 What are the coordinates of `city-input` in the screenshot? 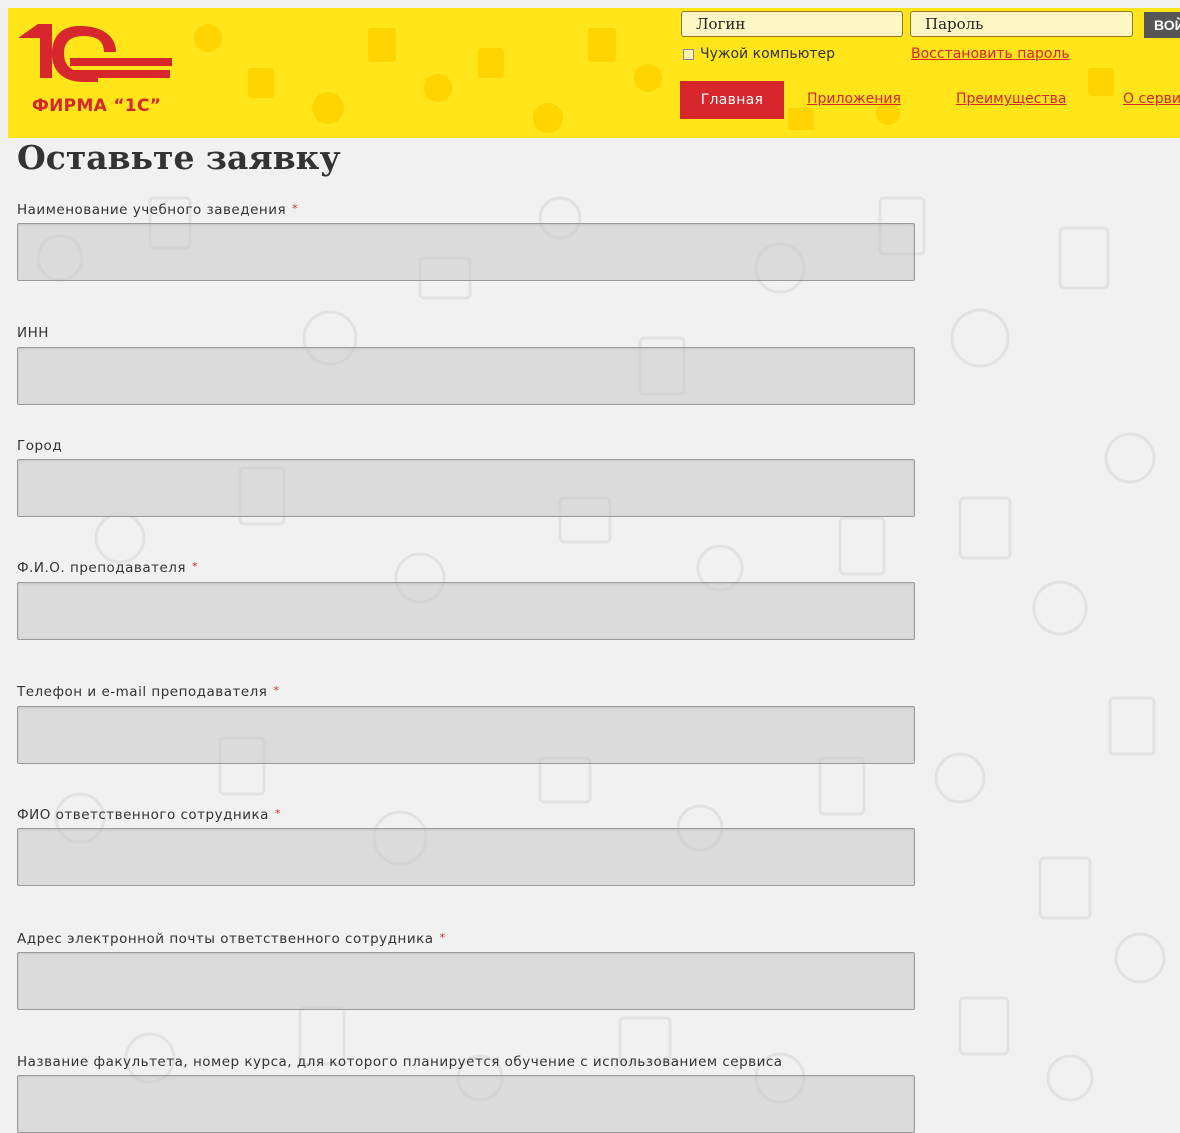 It's located at (466, 488).